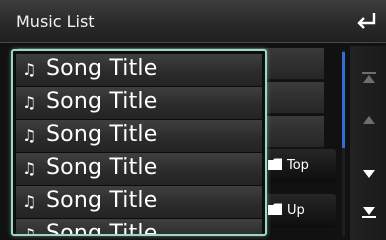 The width and height of the screenshot is (386, 240). I want to click on return-arrow-icon, so click(366, 21).